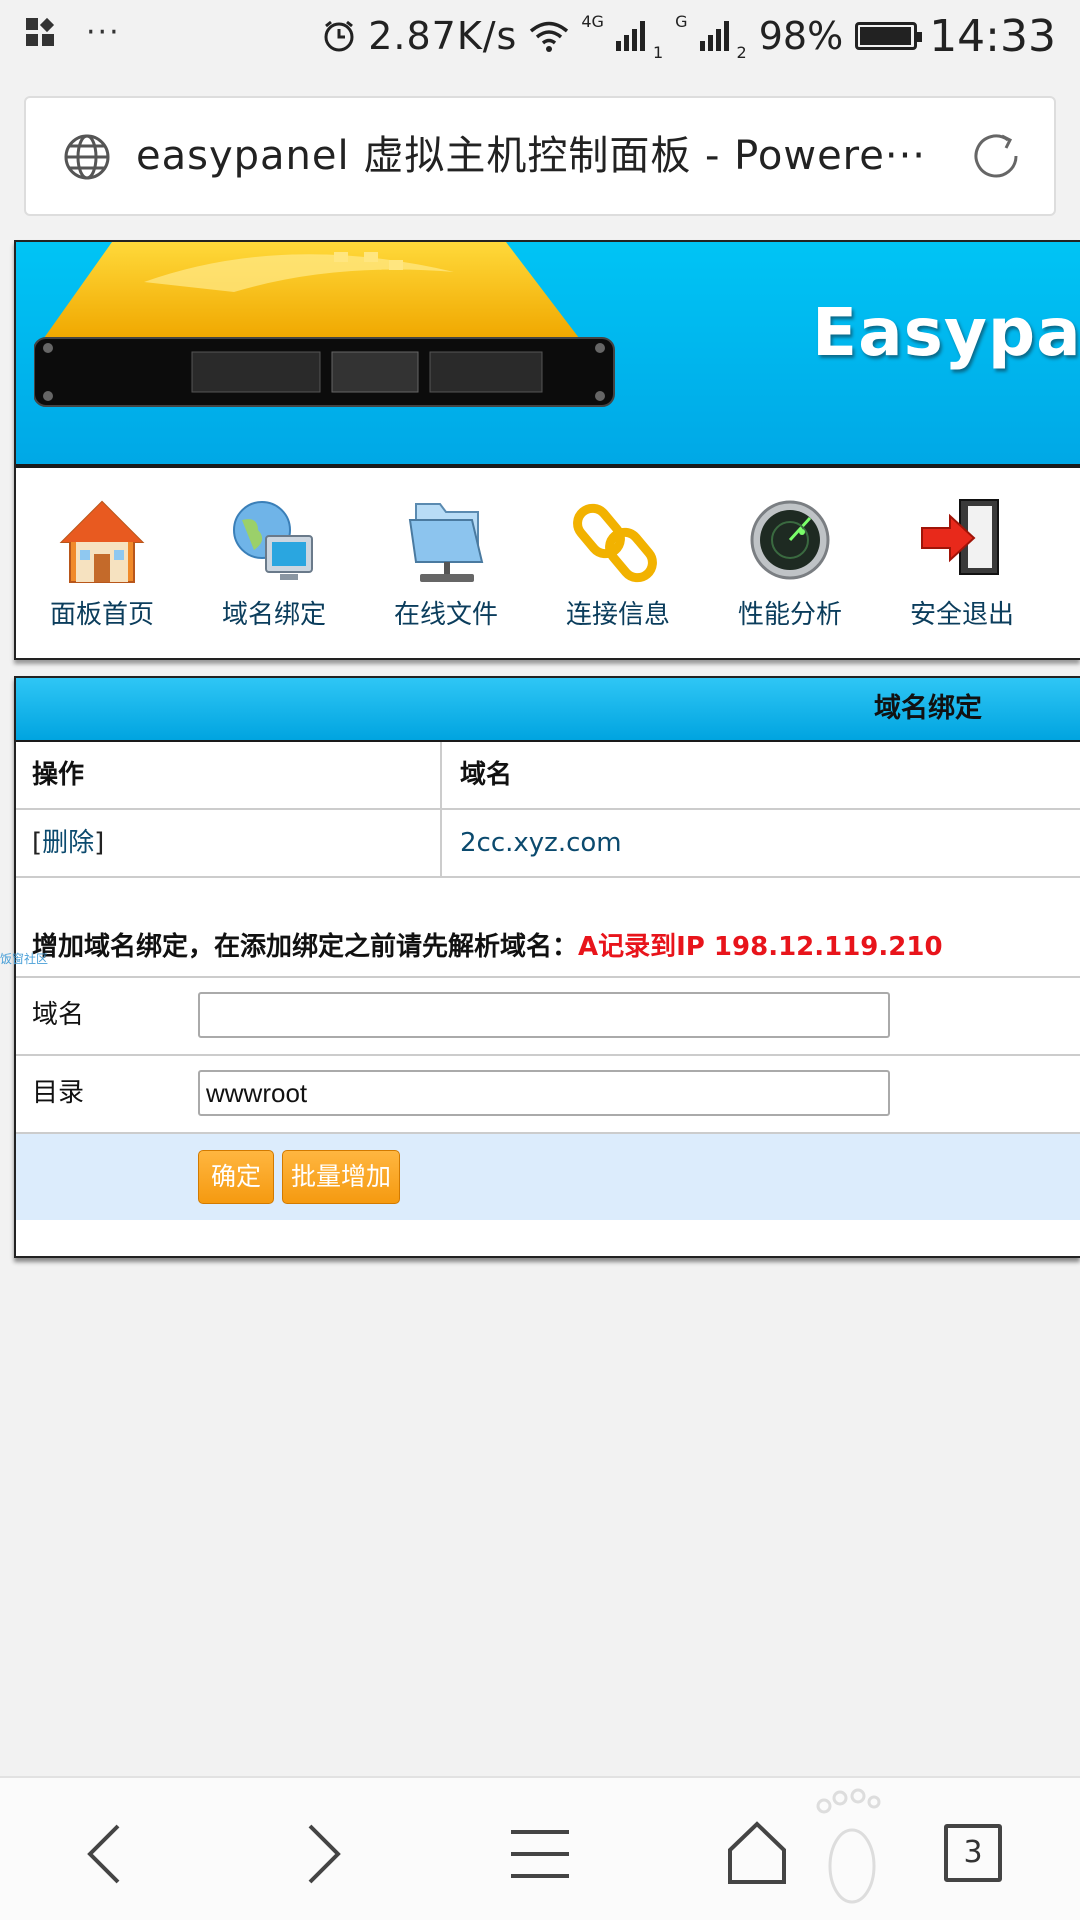 This screenshot has width=1080, height=1920. I want to click on tab-count: 3, so click(973, 1853).